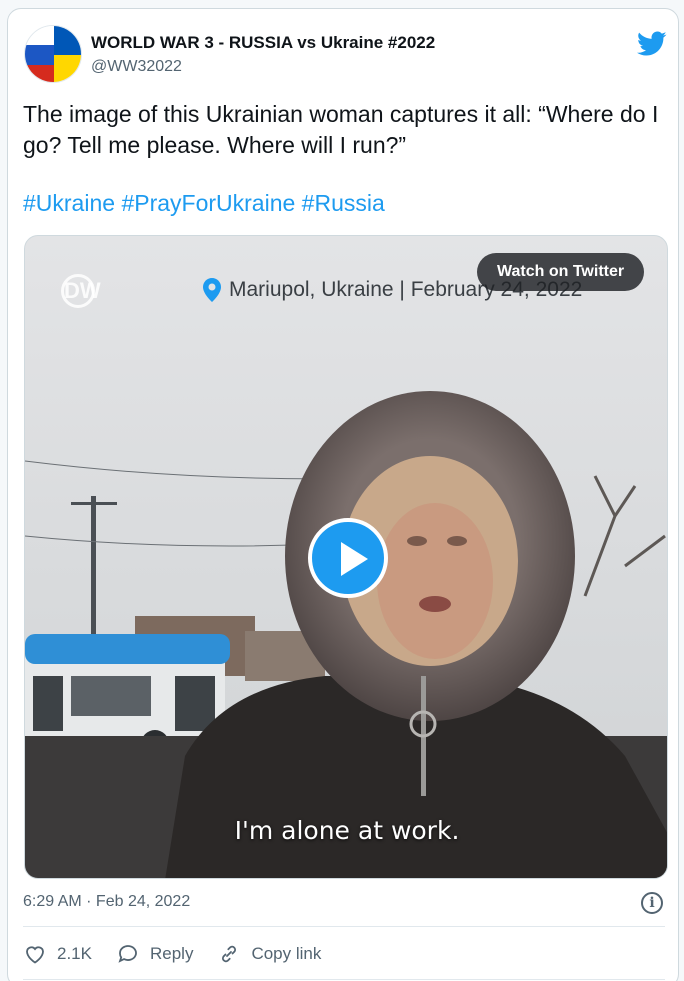  I want to click on copy-link-button: Copy link, so click(269, 954).